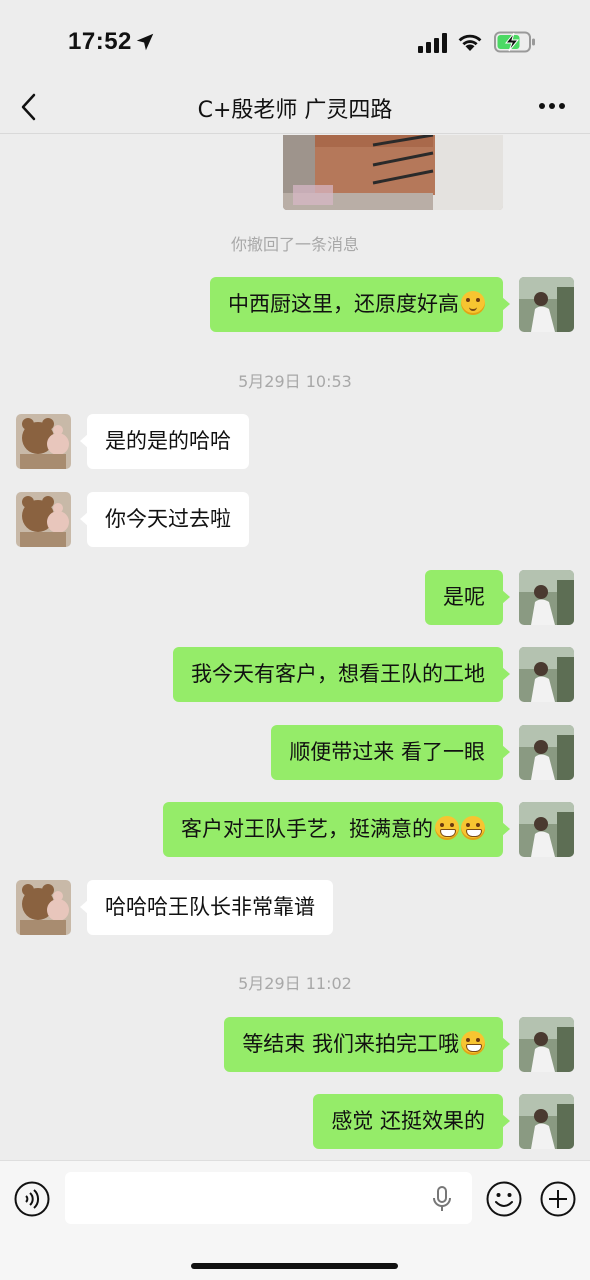 This screenshot has width=590, height=1280. Describe the element at coordinates (473, 303) in the screenshot. I see `blush-emoji-icon` at that location.